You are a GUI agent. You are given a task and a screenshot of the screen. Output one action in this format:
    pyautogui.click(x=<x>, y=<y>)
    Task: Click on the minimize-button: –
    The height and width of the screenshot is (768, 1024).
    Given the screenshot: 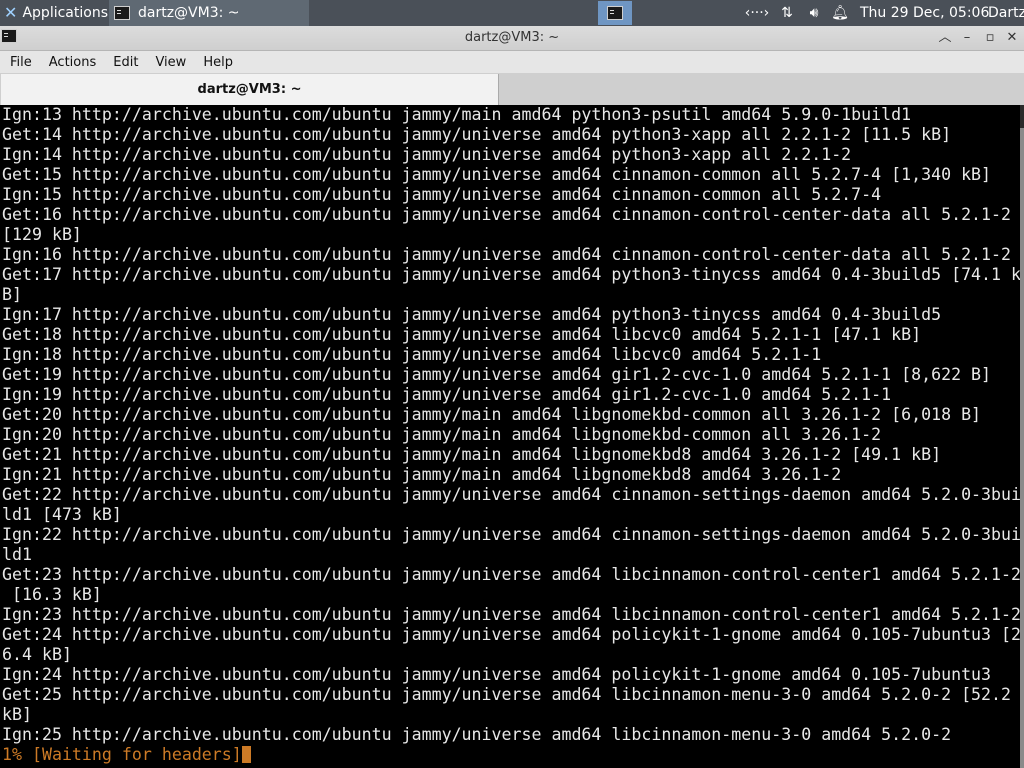 What is the action you would take?
    pyautogui.click(x=967, y=38)
    